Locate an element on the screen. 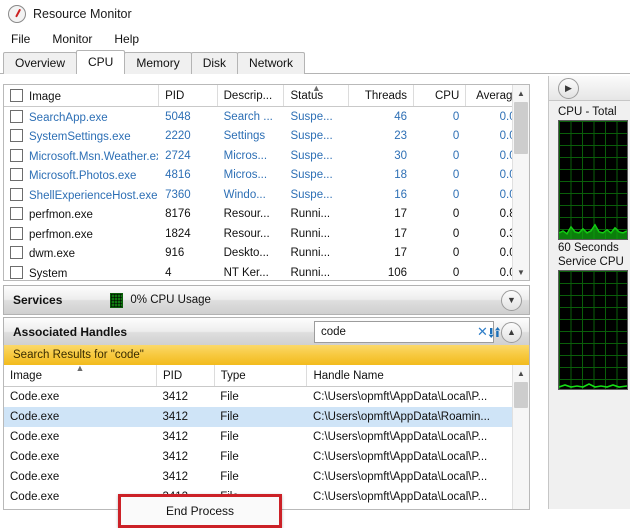 The image size is (630, 528). process-pid-cell: 2220 is located at coordinates (178, 136).